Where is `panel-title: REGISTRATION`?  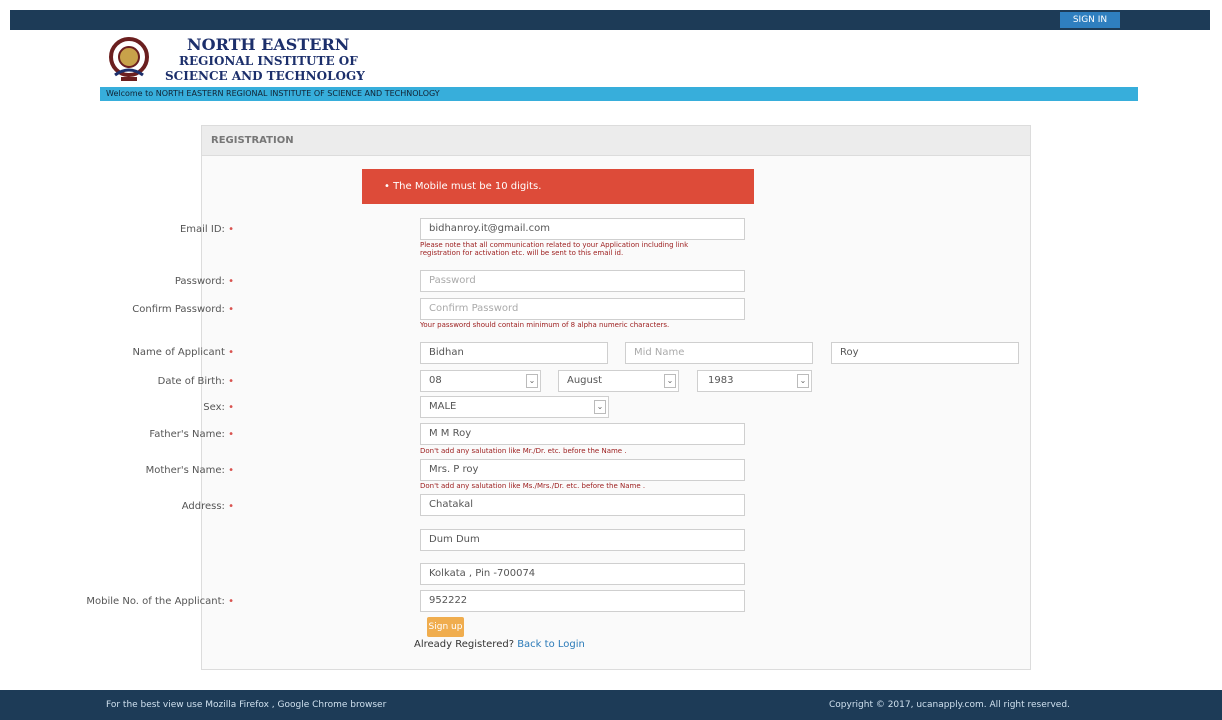
panel-title: REGISTRATION is located at coordinates (616, 141).